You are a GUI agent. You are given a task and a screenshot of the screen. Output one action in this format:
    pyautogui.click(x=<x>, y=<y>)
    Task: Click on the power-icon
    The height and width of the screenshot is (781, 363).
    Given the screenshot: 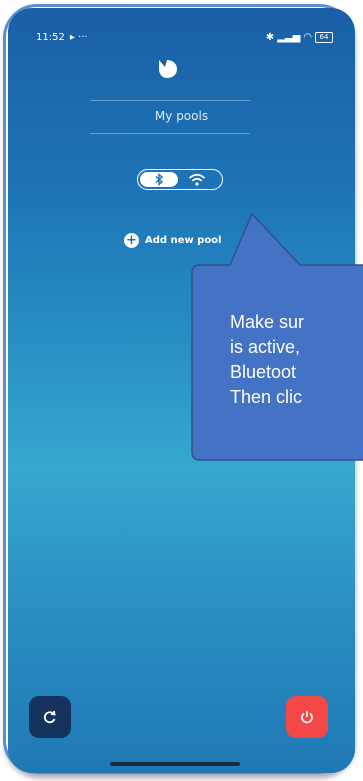 What is the action you would take?
    pyautogui.click(x=307, y=717)
    